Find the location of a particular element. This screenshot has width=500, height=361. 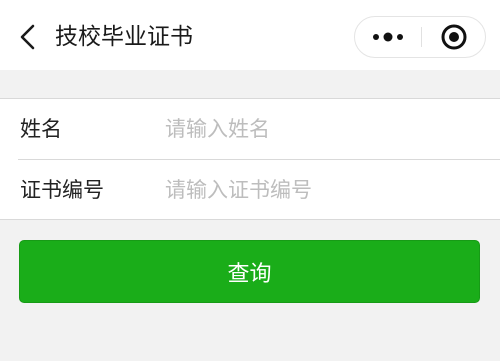

name-input is located at coordinates (325, 129).